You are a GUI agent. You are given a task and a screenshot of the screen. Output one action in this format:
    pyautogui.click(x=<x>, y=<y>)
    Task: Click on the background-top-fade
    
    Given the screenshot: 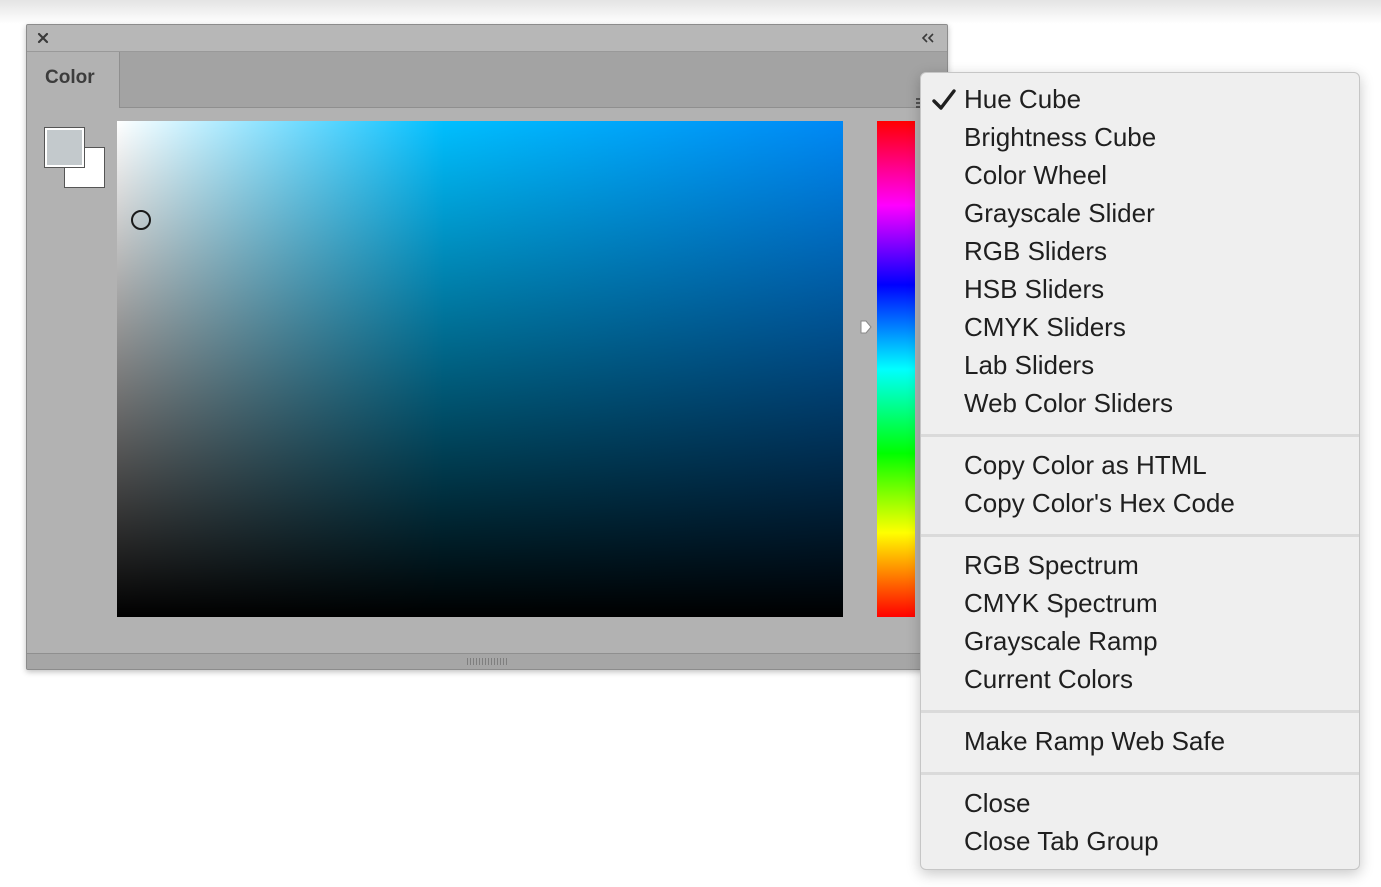 What is the action you would take?
    pyautogui.click(x=690, y=12)
    